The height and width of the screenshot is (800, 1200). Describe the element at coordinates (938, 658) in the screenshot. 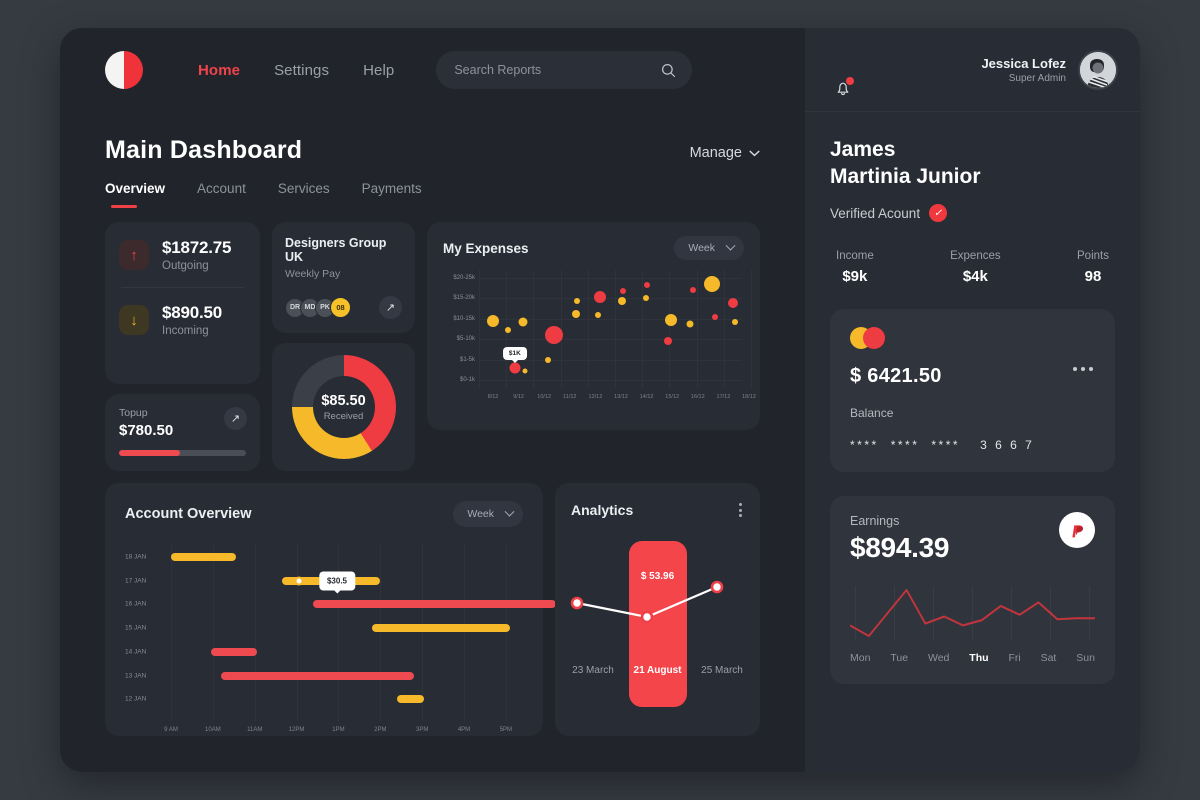

I see `day-wed: Wed` at that location.